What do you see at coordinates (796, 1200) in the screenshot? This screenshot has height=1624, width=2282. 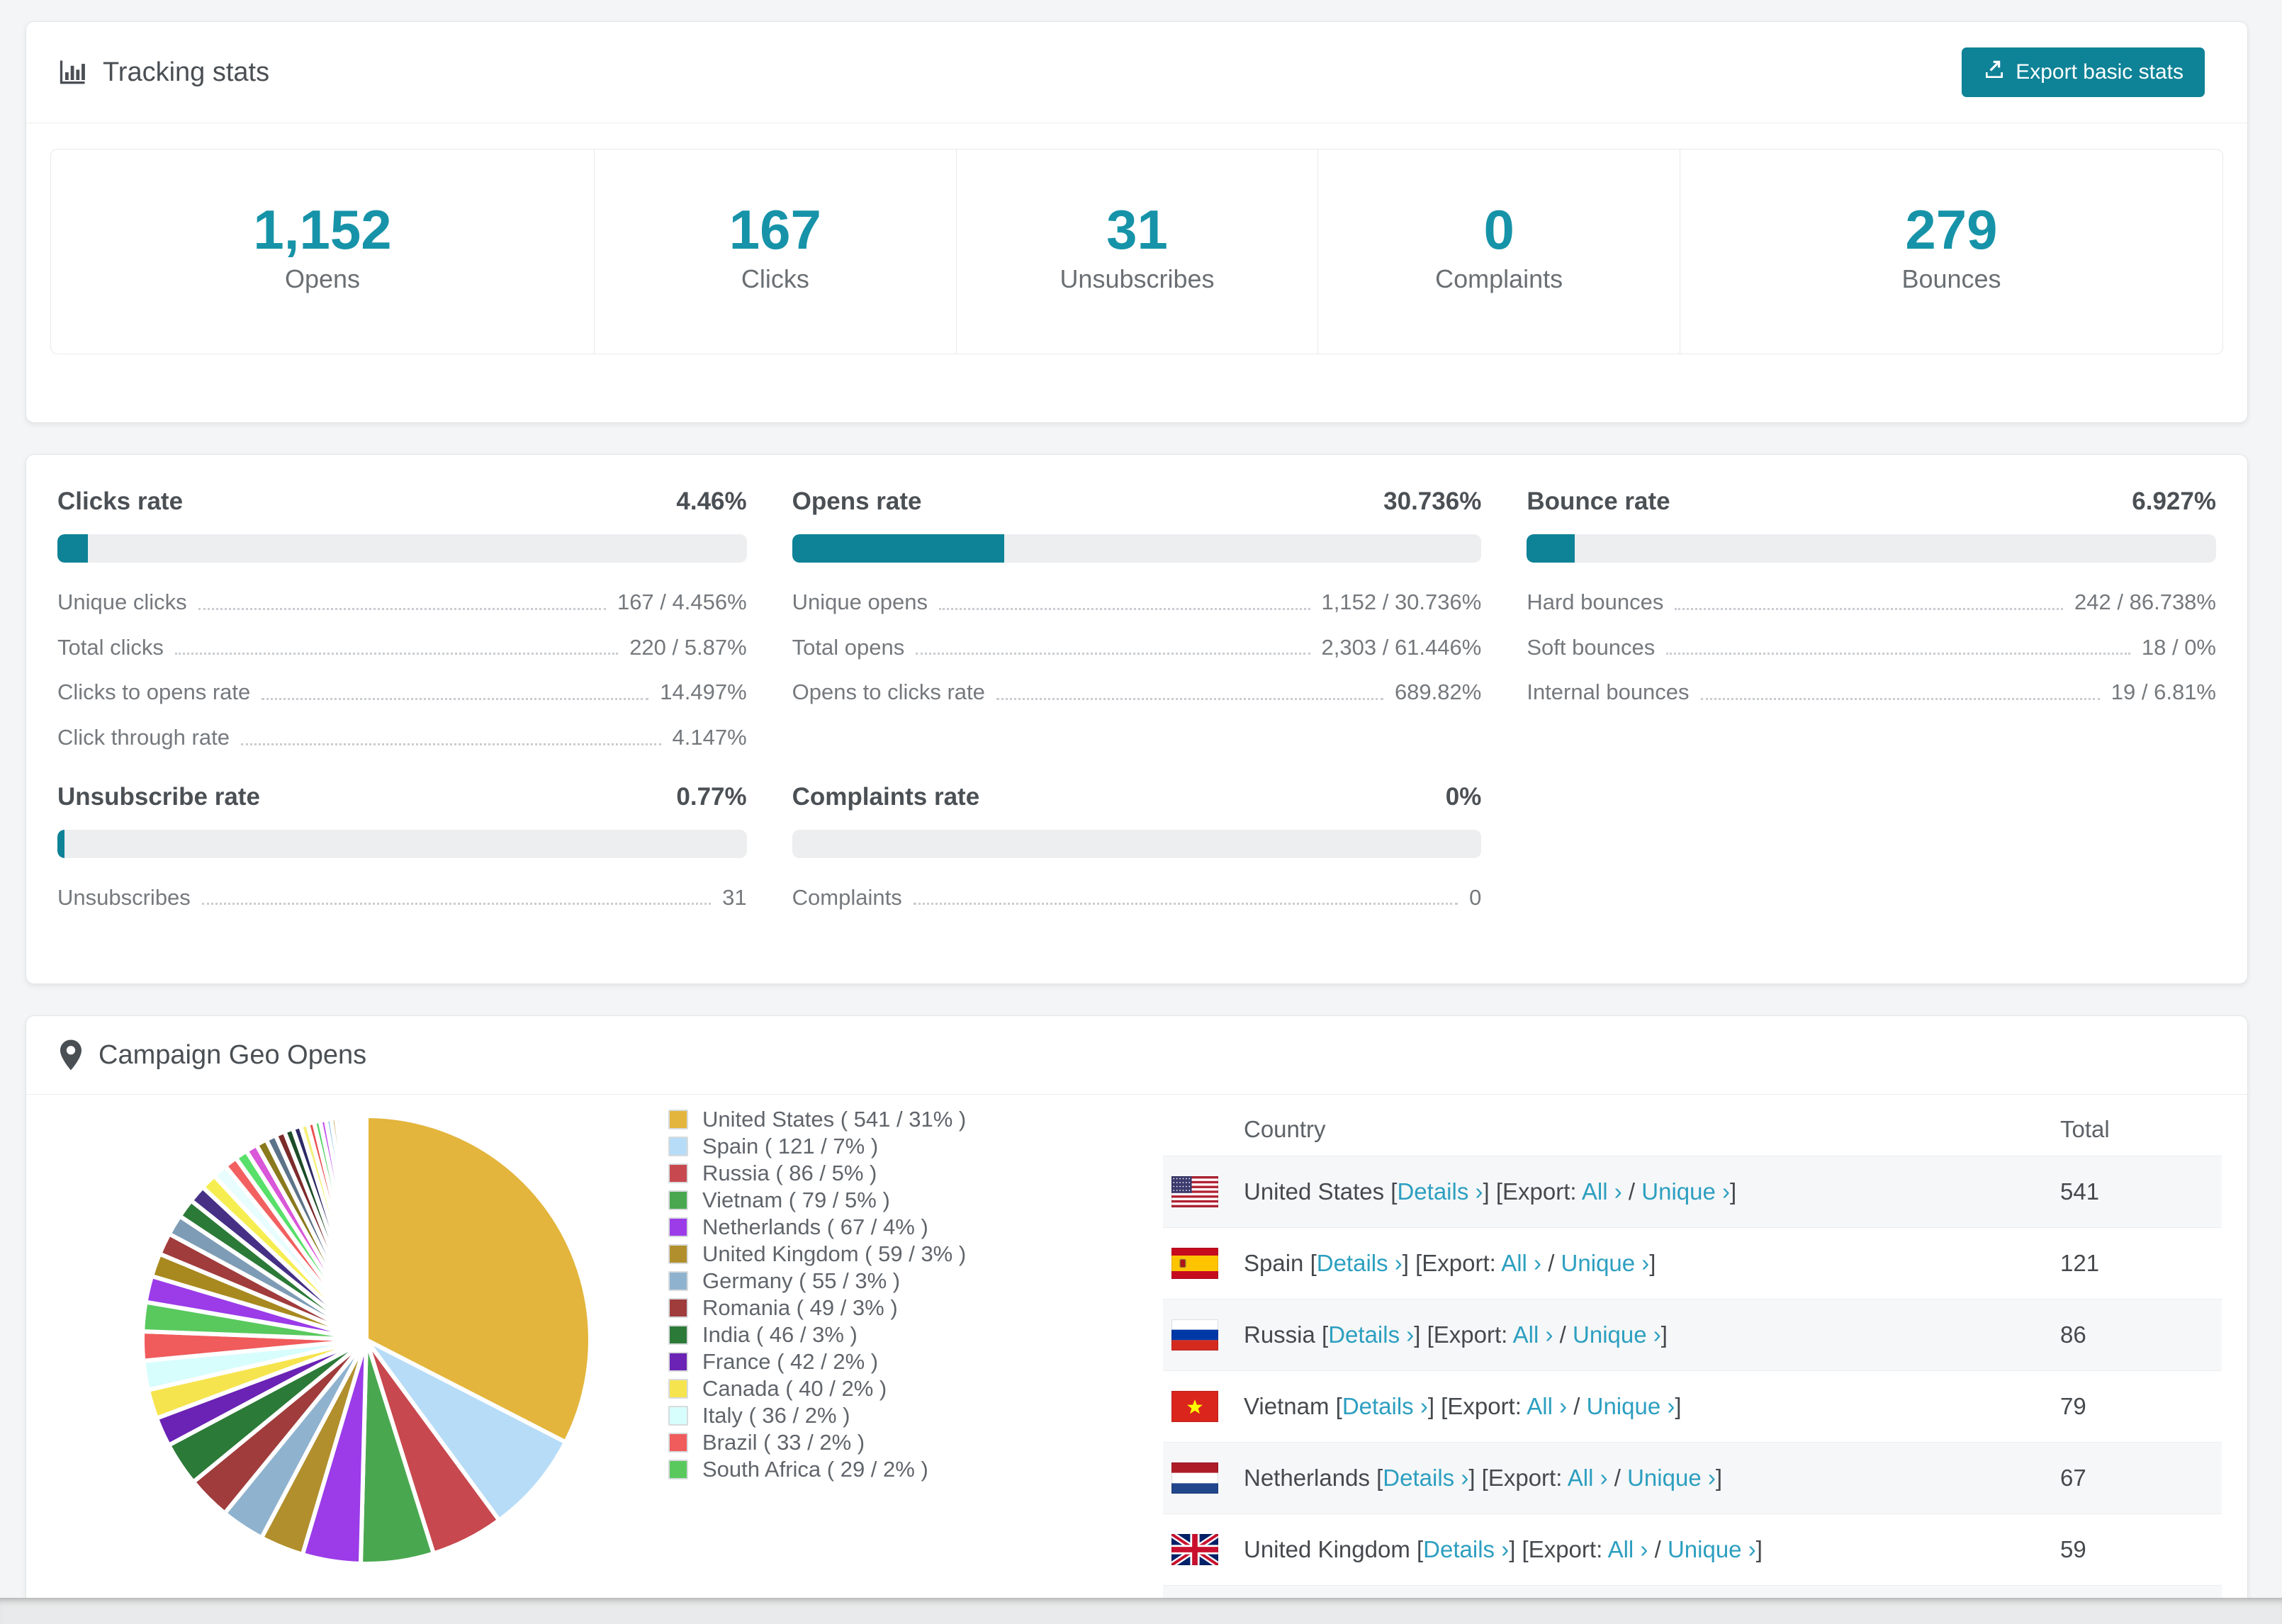 I see `legend-label: Vietnam ( 79 / 5% )` at bounding box center [796, 1200].